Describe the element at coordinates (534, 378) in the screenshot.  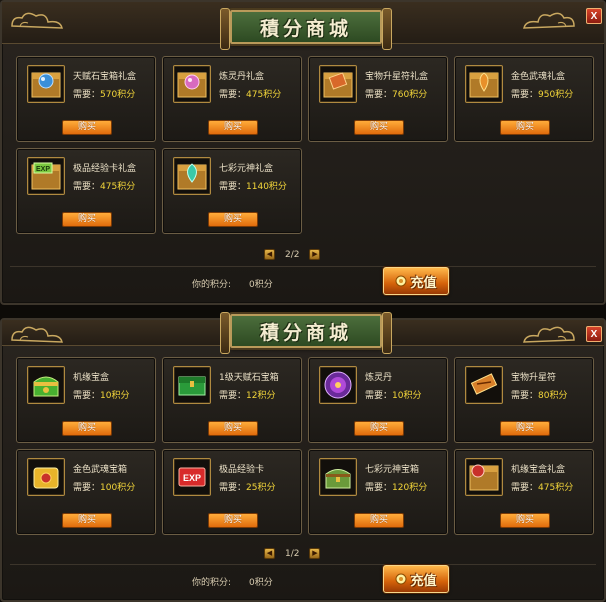
I see `item-name: 宝物升星符` at that location.